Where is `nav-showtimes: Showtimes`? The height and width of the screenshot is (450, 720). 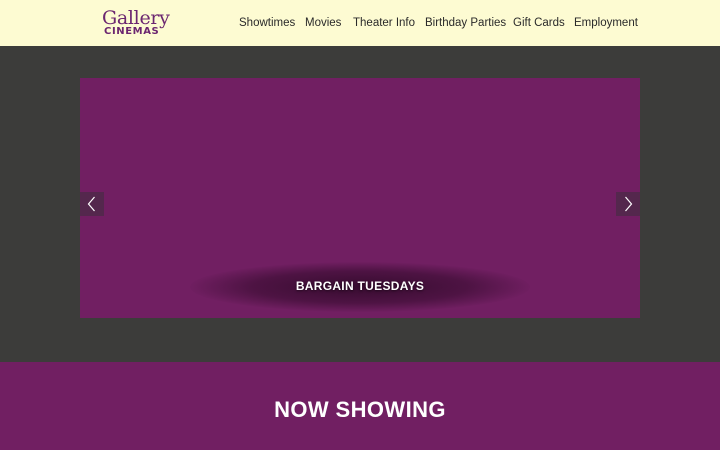
nav-showtimes: Showtimes is located at coordinates (267, 23).